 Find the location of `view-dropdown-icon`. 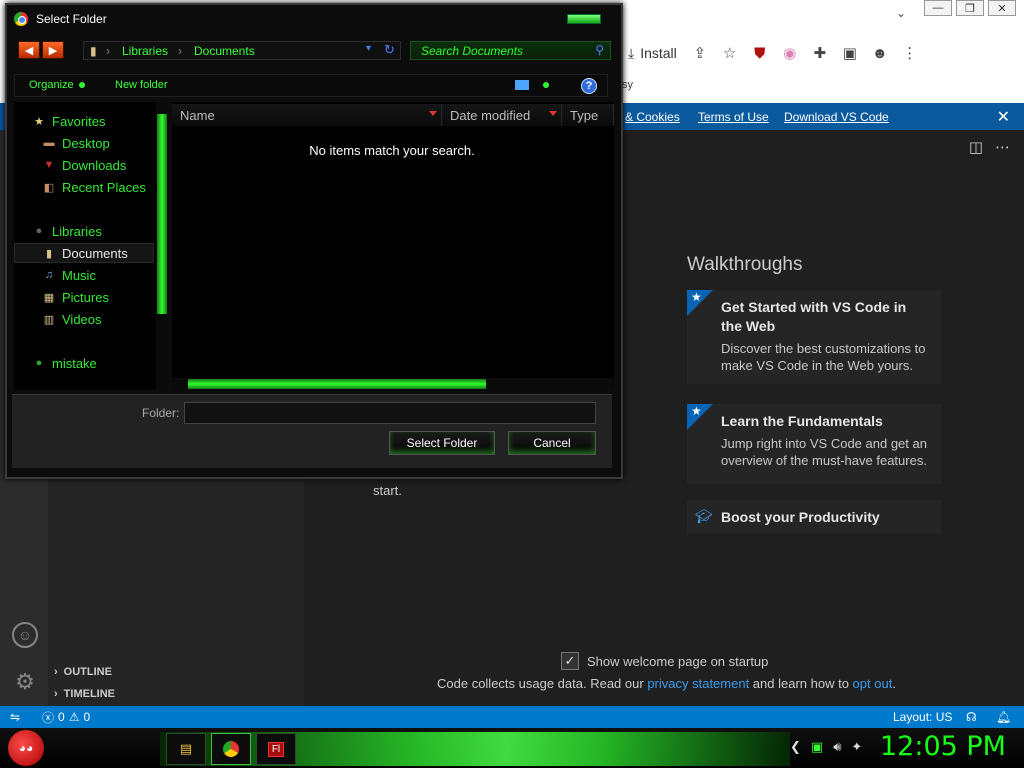

view-dropdown-icon is located at coordinates (546, 85).